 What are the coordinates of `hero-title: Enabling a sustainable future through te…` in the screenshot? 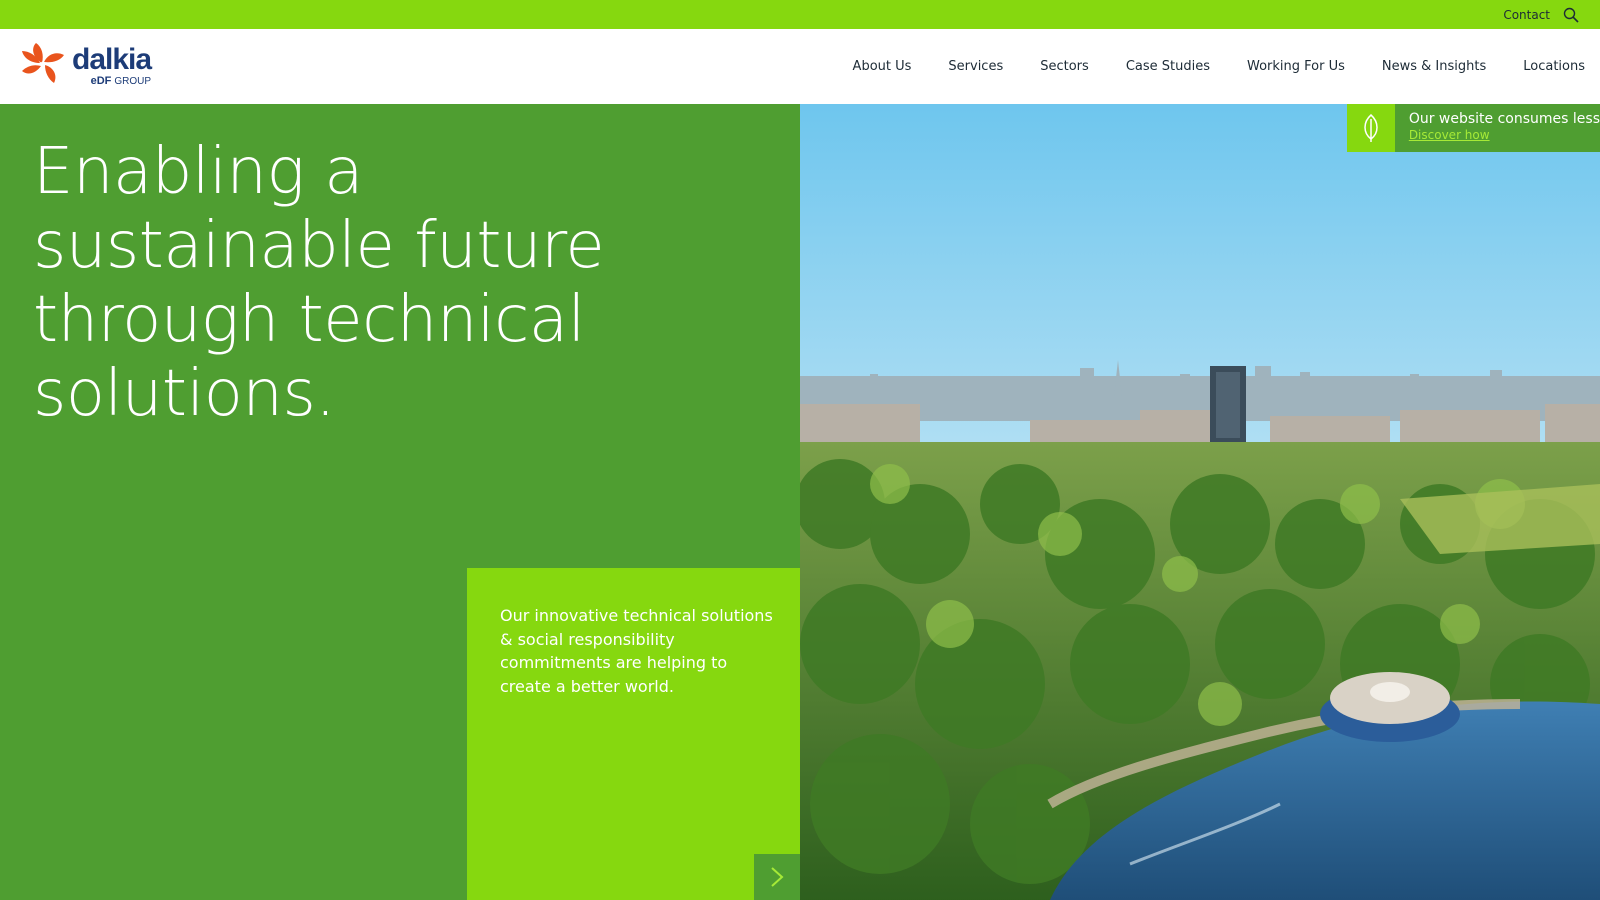 It's located at (393, 283).